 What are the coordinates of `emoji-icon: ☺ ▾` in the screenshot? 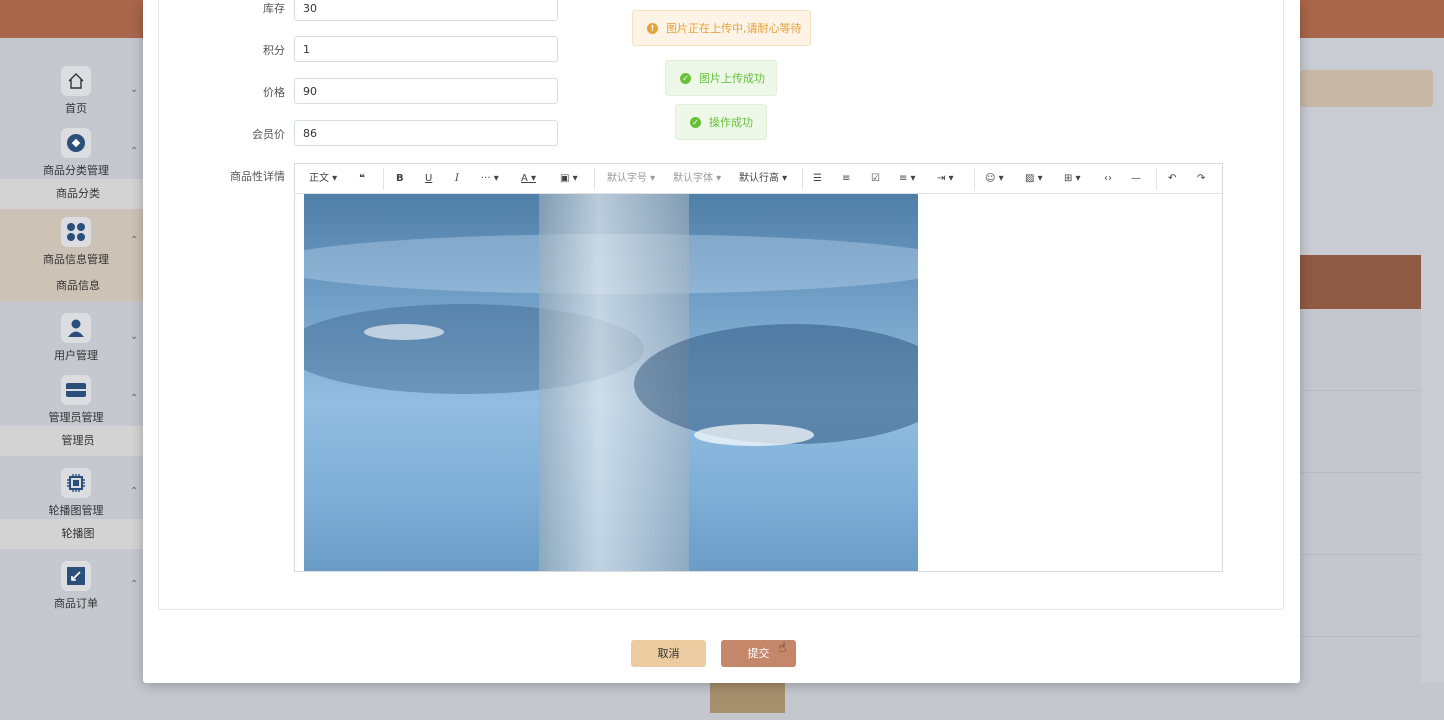 It's located at (994, 179).